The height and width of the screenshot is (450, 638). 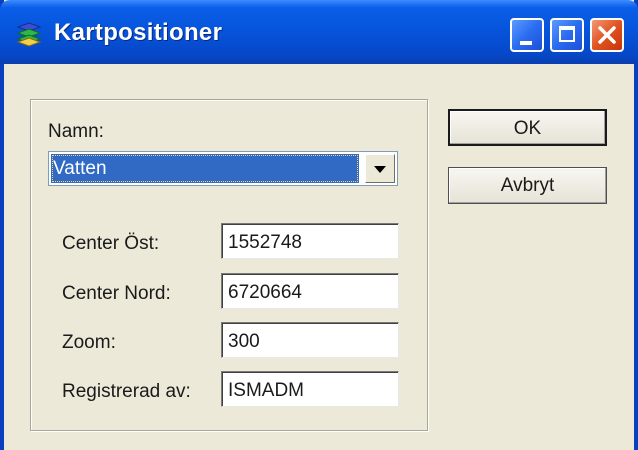 What do you see at coordinates (319, 32) in the screenshot?
I see `title-bar: Kartpositioner` at bounding box center [319, 32].